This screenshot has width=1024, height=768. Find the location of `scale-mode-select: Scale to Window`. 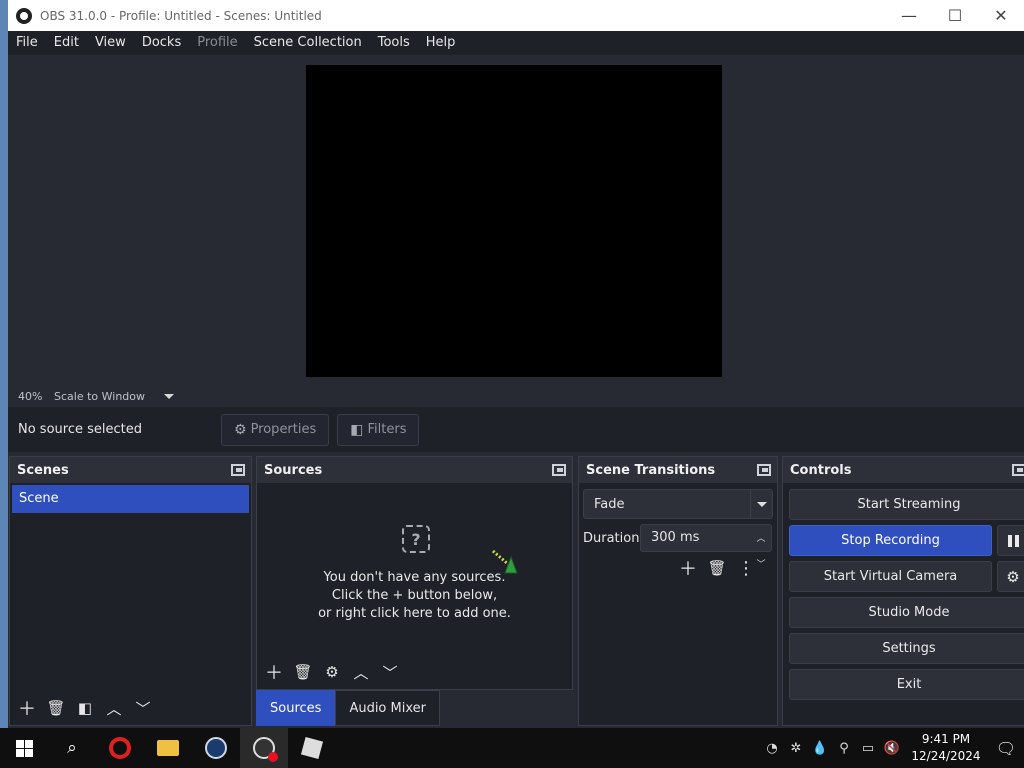

scale-mode-select: Scale to Window is located at coordinates (109, 396).